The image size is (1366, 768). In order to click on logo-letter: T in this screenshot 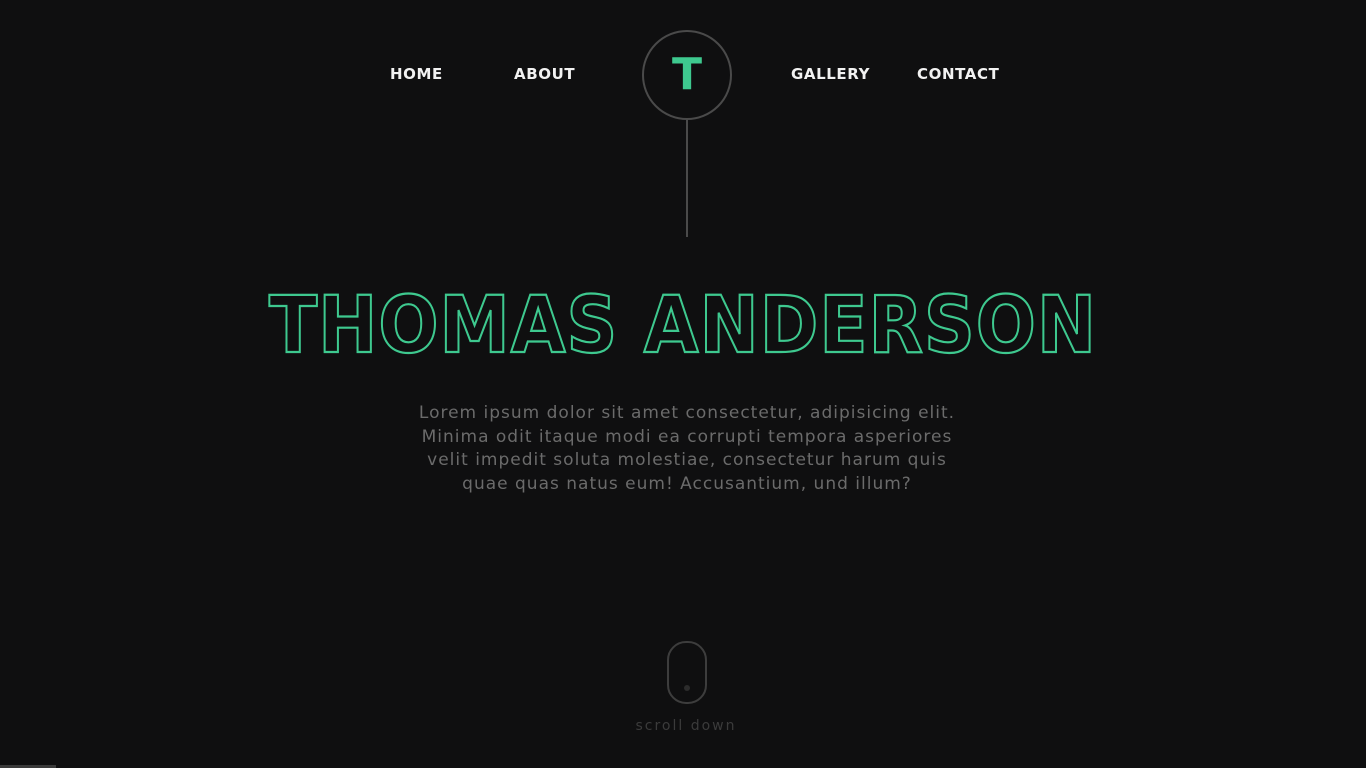, I will do `click(686, 74)`.